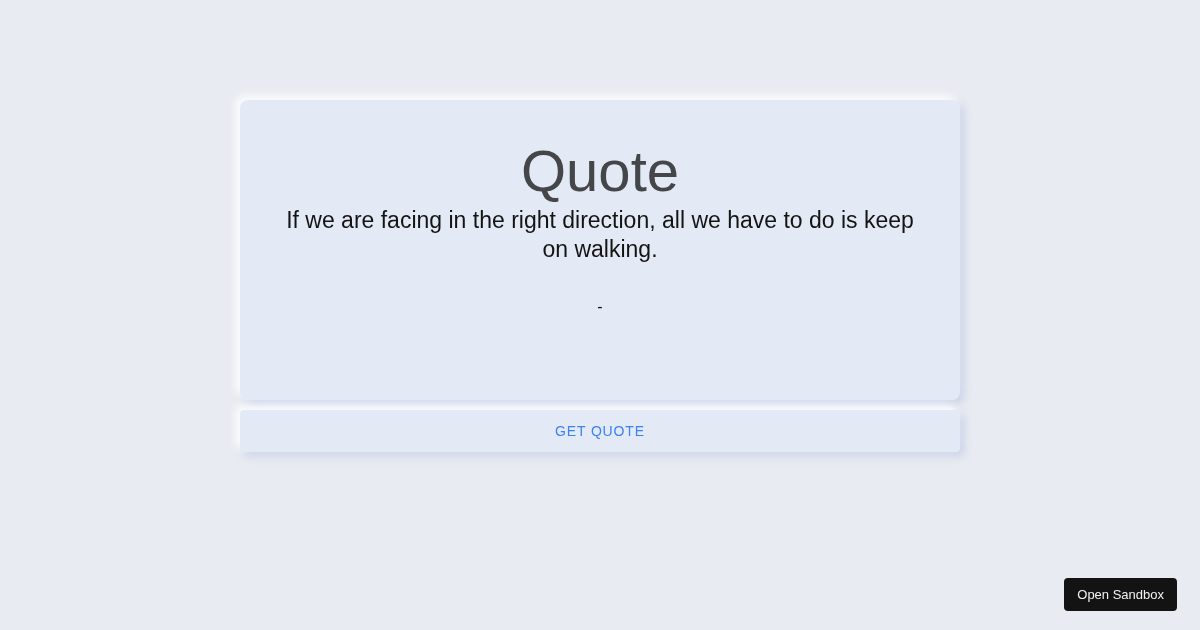 This screenshot has width=1200, height=630. What do you see at coordinates (600, 171) in the screenshot?
I see `quote-title: Quote` at bounding box center [600, 171].